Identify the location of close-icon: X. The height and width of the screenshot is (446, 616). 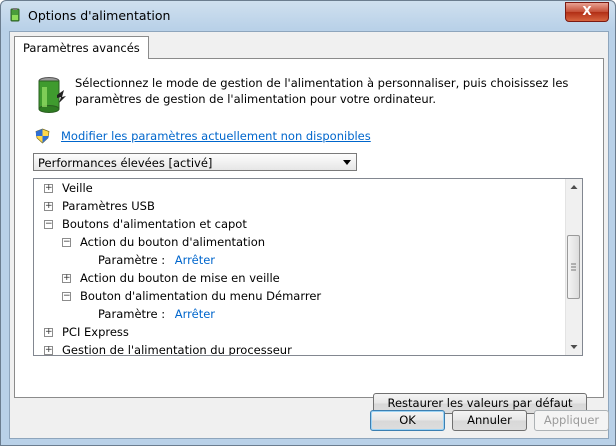
(587, 11).